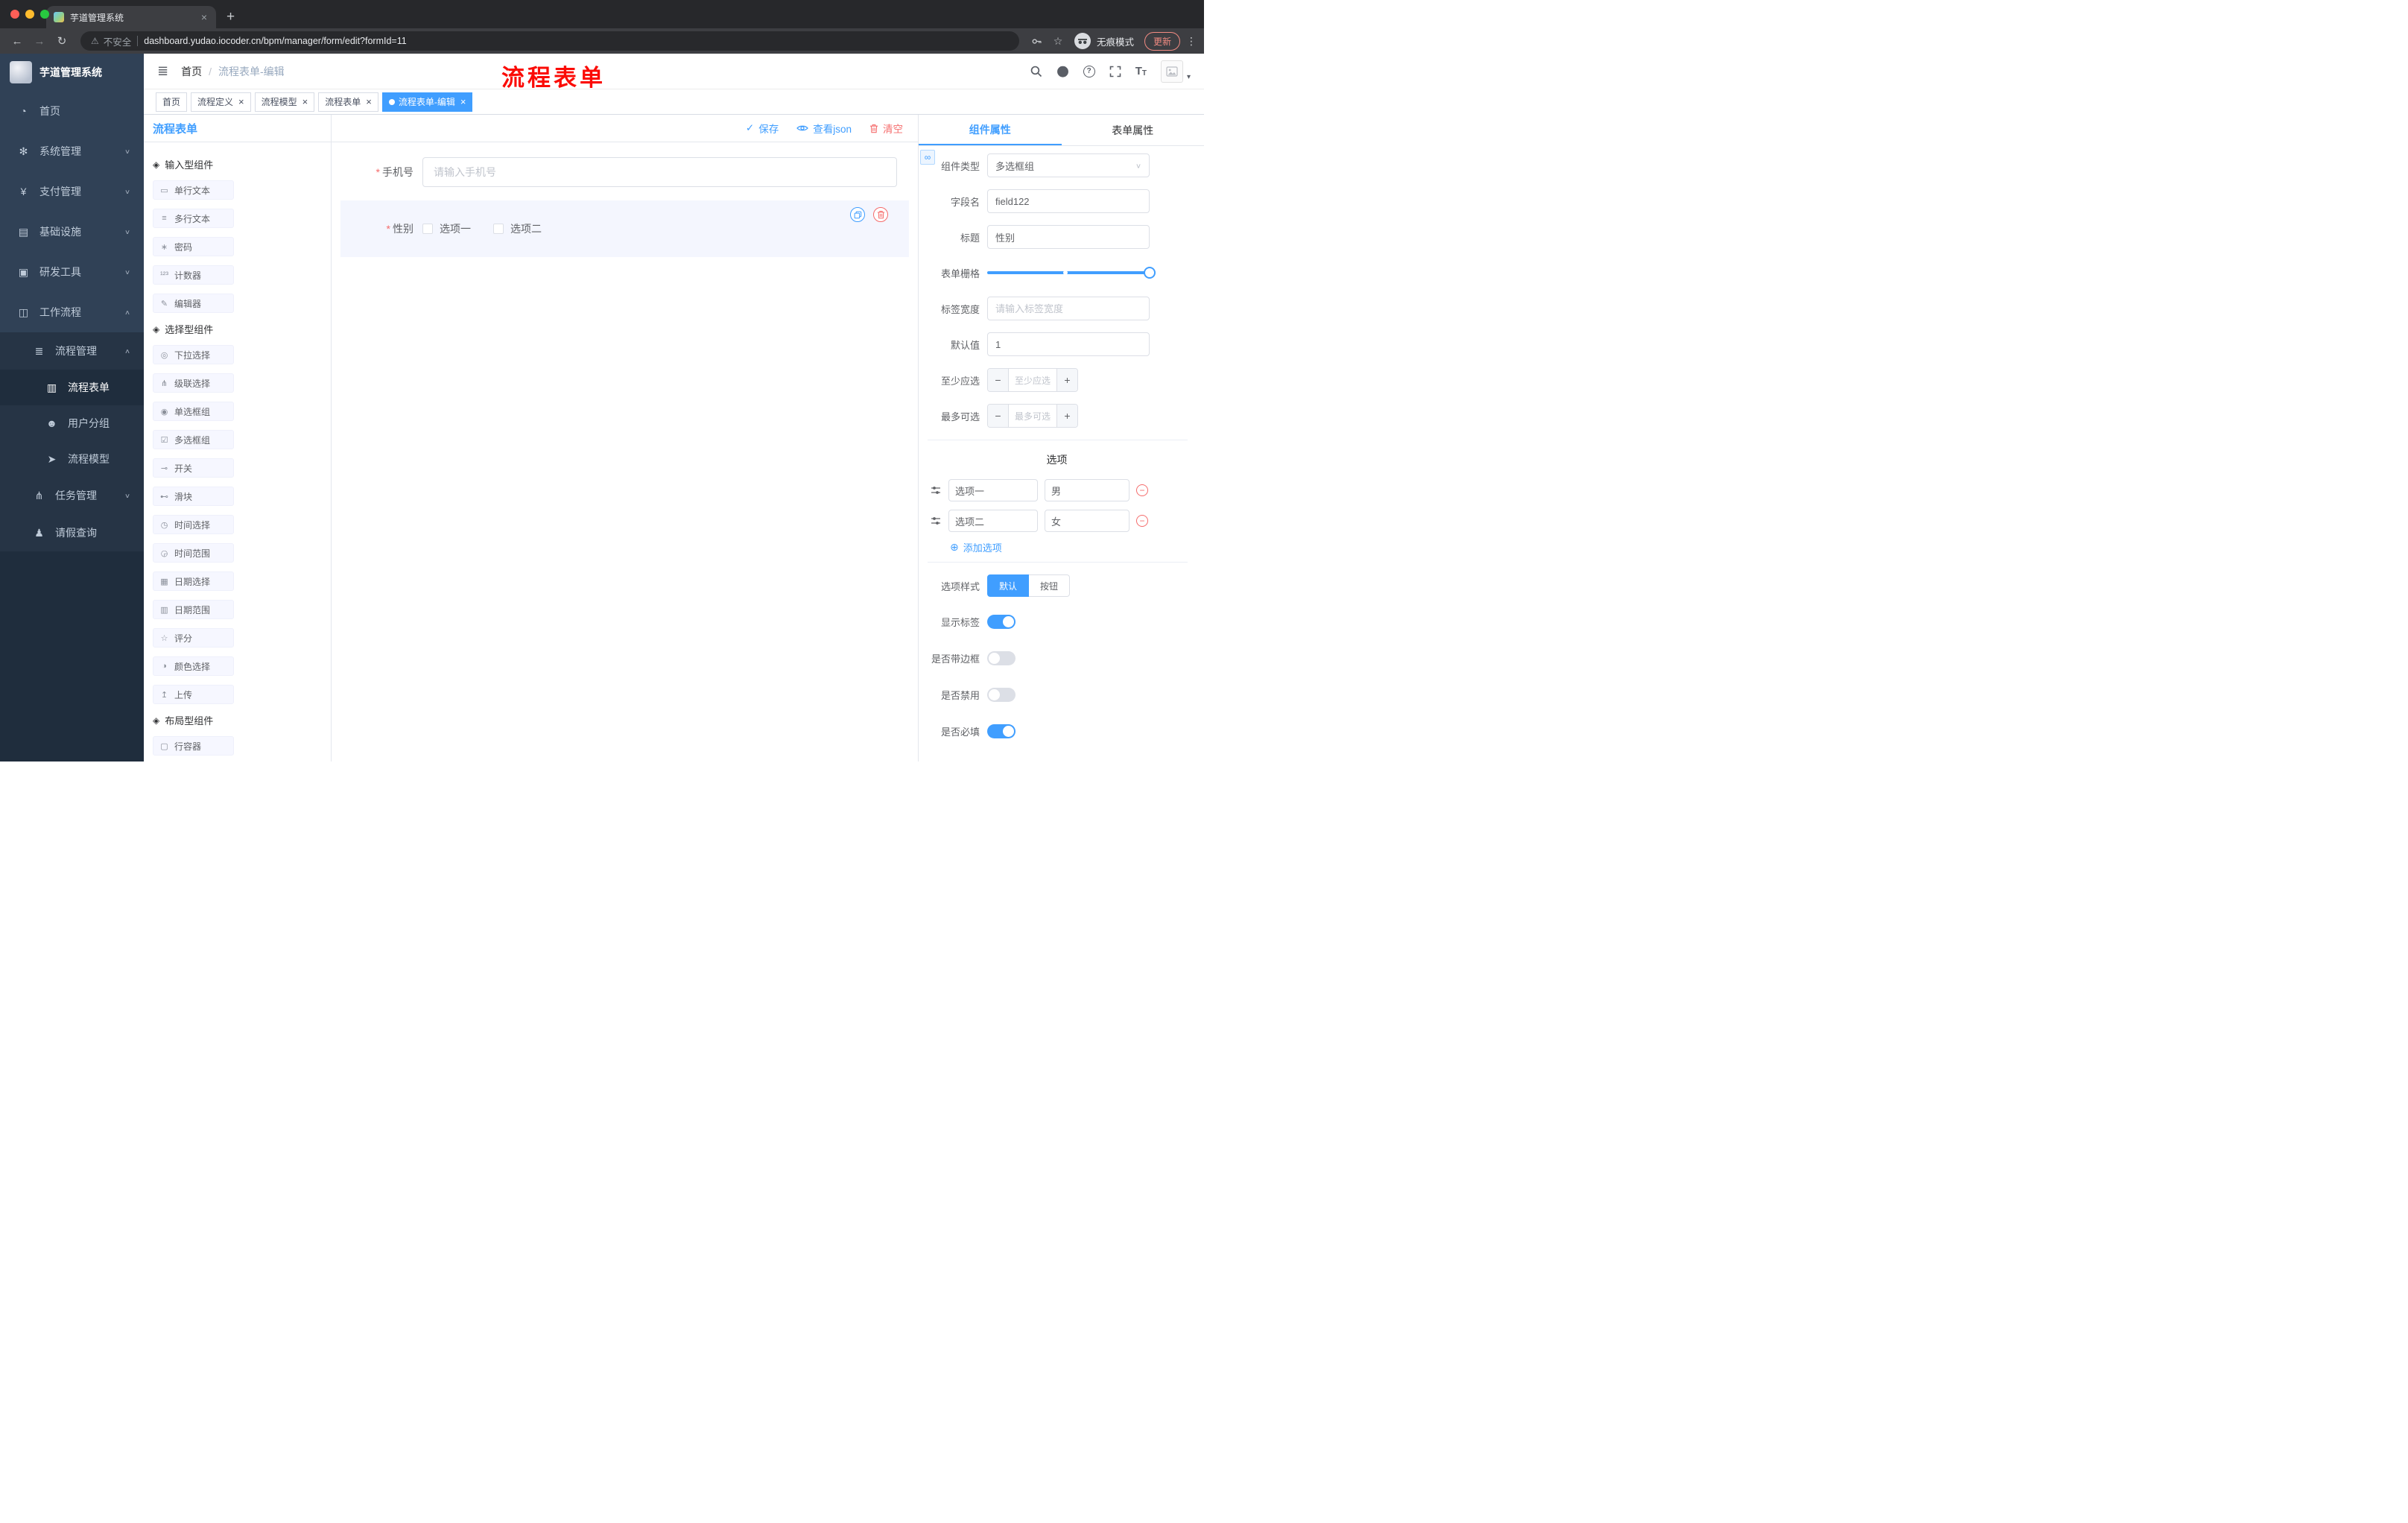  What do you see at coordinates (193, 638) in the screenshot?
I see `palette-item-rate: ☆ 评分` at bounding box center [193, 638].